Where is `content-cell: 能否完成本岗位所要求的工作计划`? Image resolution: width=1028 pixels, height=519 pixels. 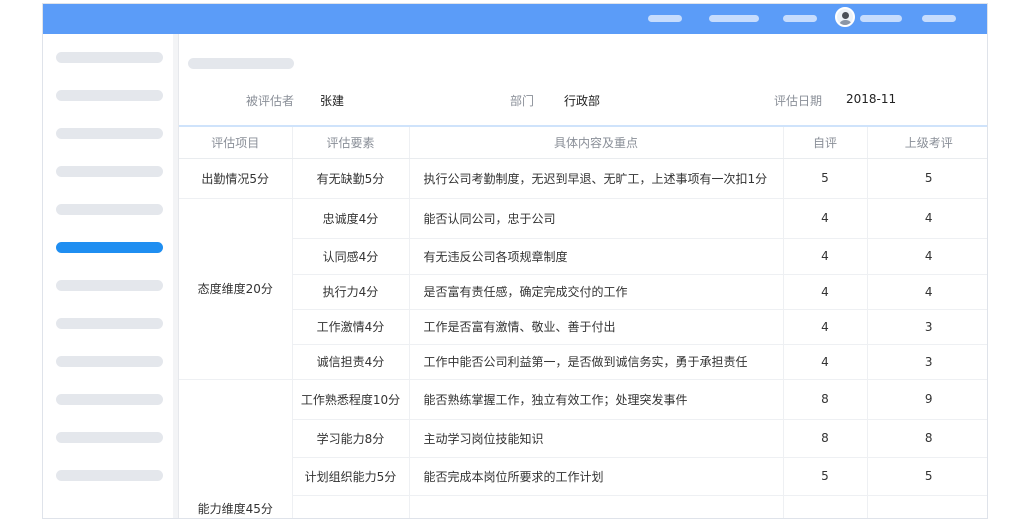 content-cell: 能否完成本岗位所要求的工作计划 is located at coordinates (596, 476).